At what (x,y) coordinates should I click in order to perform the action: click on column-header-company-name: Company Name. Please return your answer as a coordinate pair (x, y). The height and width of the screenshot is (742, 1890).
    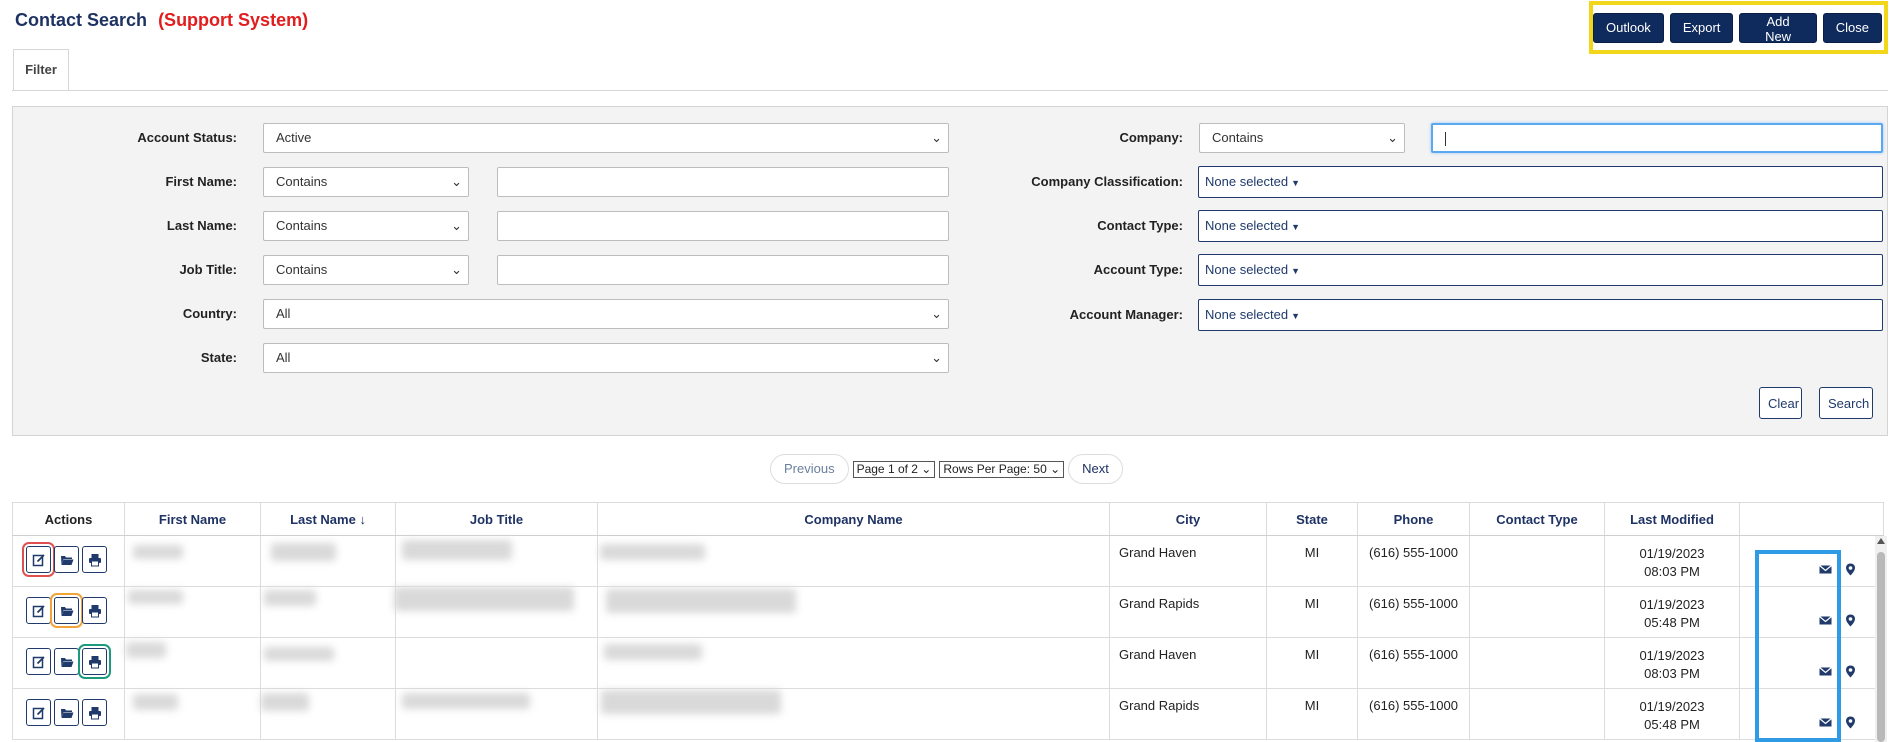
    Looking at the image, I should click on (853, 519).